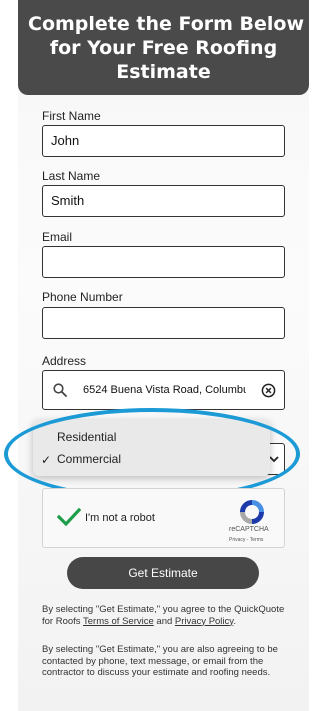  I want to click on recaptcha-links: Privacy - Terms, so click(246, 540).